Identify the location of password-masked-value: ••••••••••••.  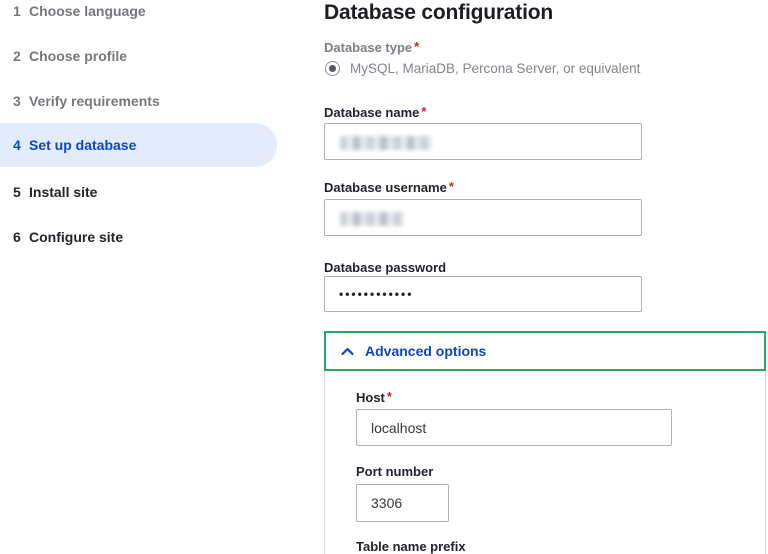
(376, 294).